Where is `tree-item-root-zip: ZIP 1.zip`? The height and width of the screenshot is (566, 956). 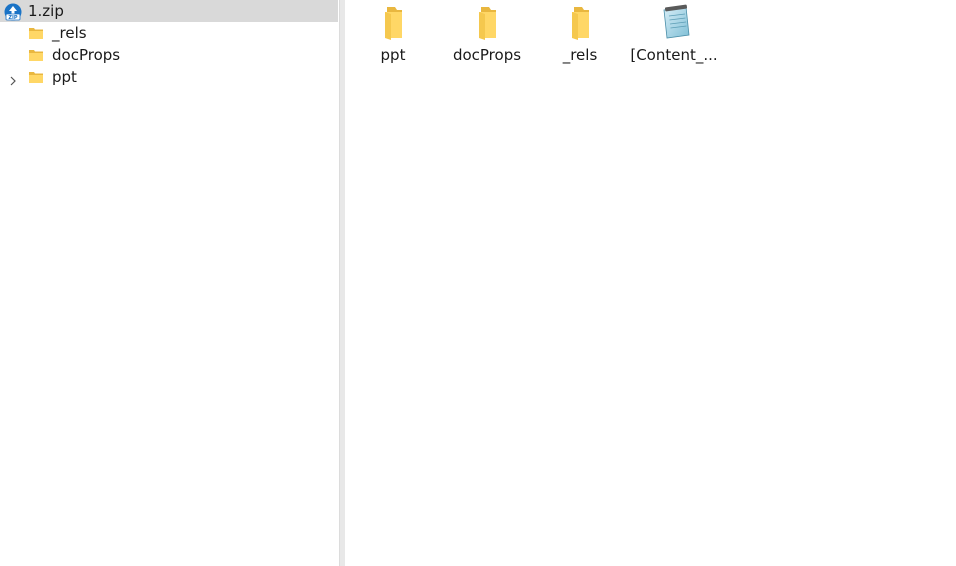 tree-item-root-zip: ZIP 1.zip is located at coordinates (169, 11).